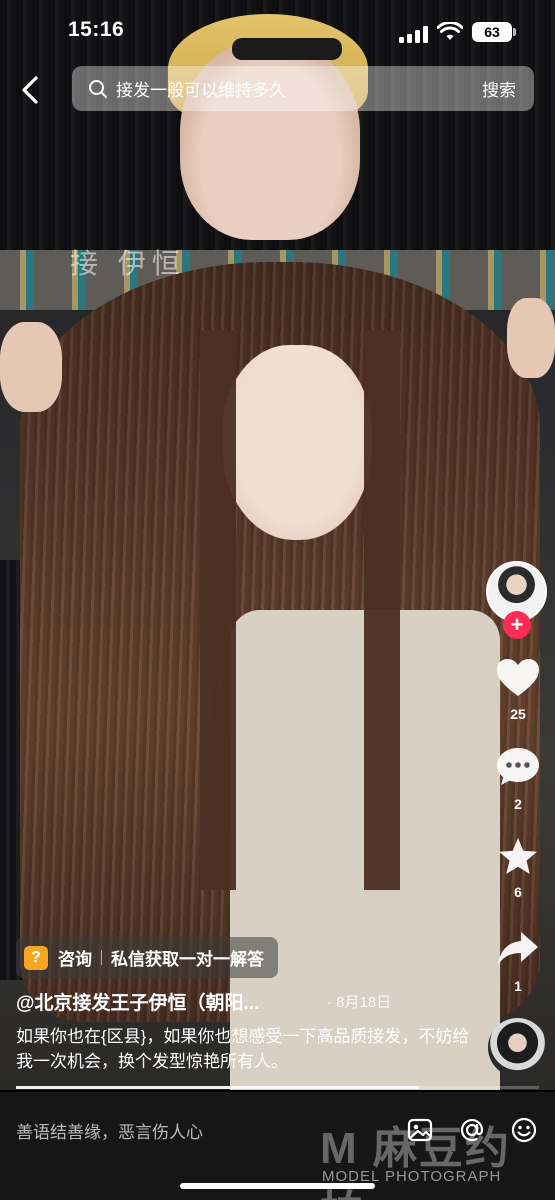  I want to click on search-icon, so click(98, 88).